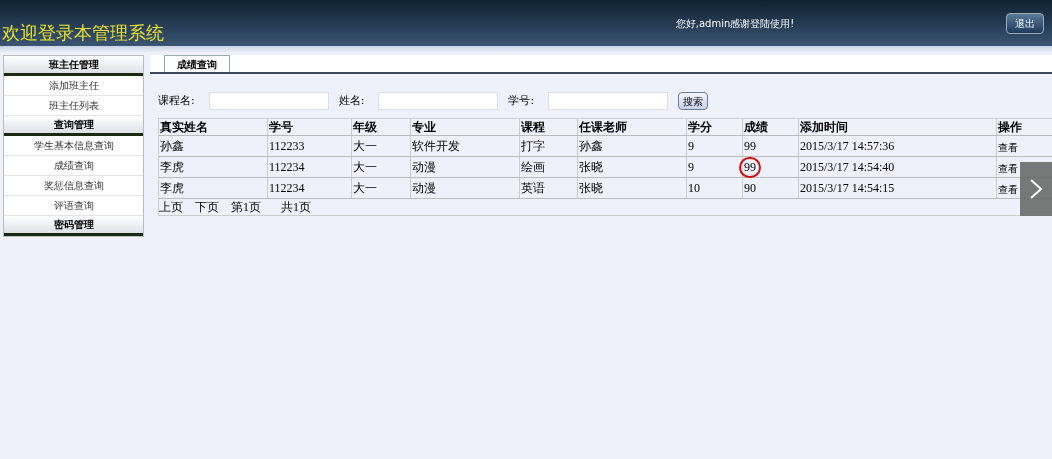 The image size is (1052, 459). Describe the element at coordinates (465, 146) in the screenshot. I see `table-cell: 软件开发` at that location.